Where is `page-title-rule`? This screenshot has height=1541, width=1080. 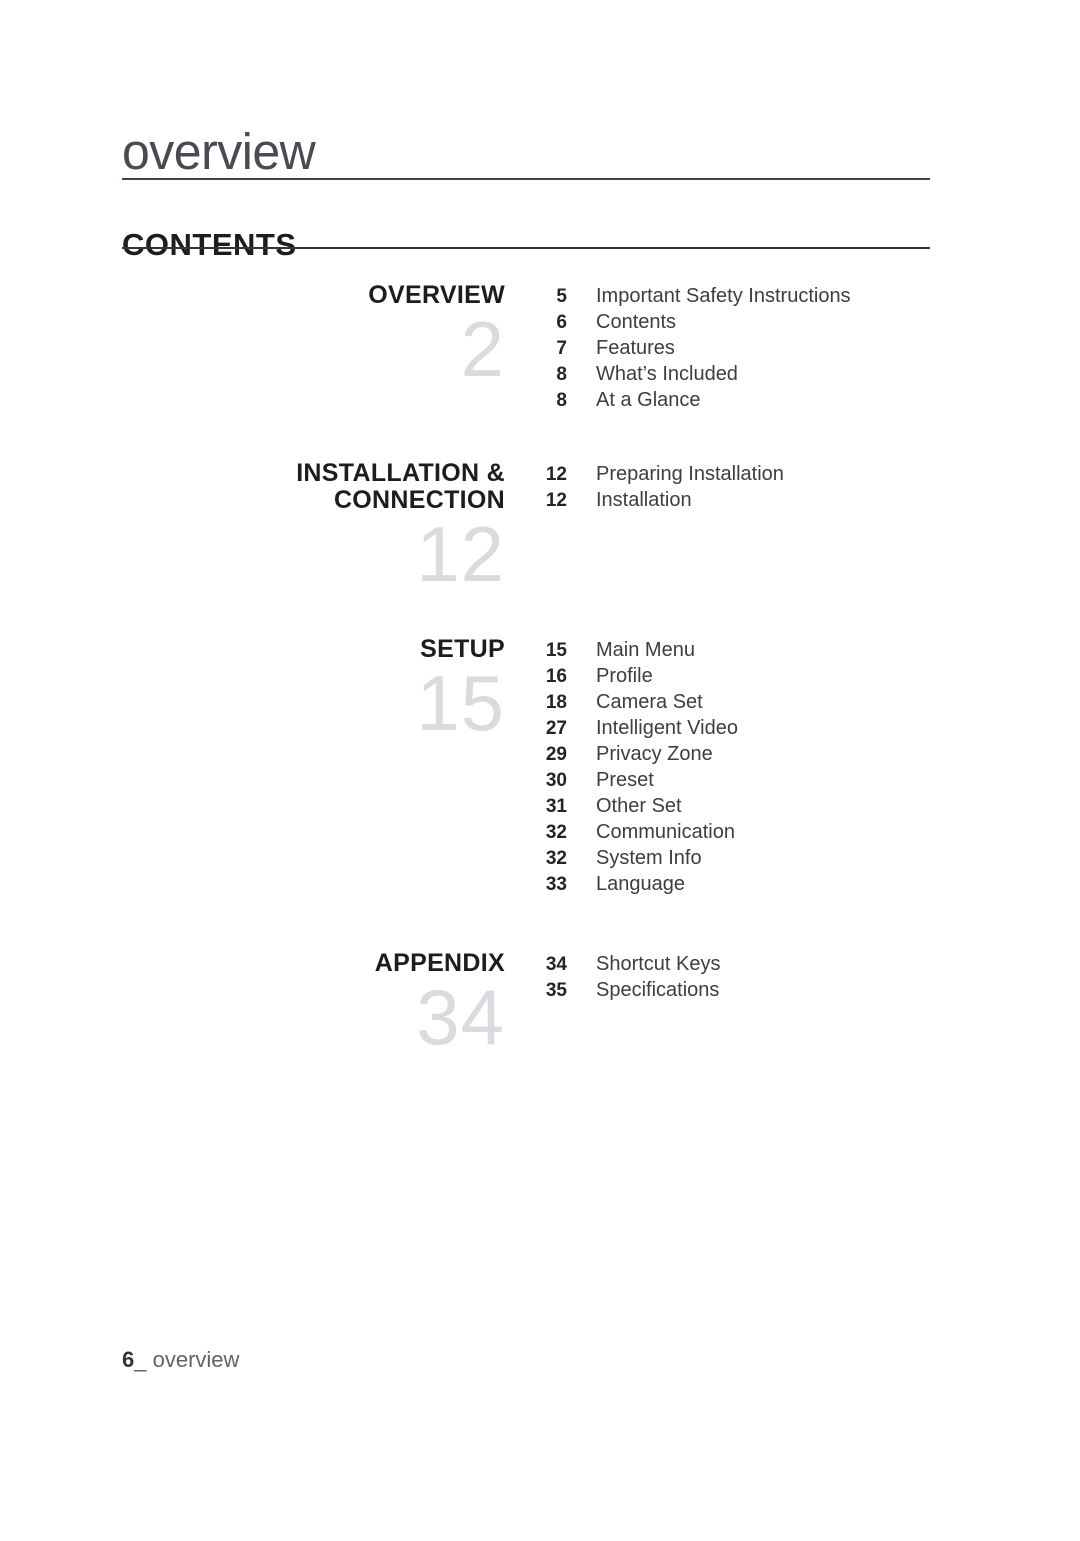
page-title-rule is located at coordinates (526, 248).